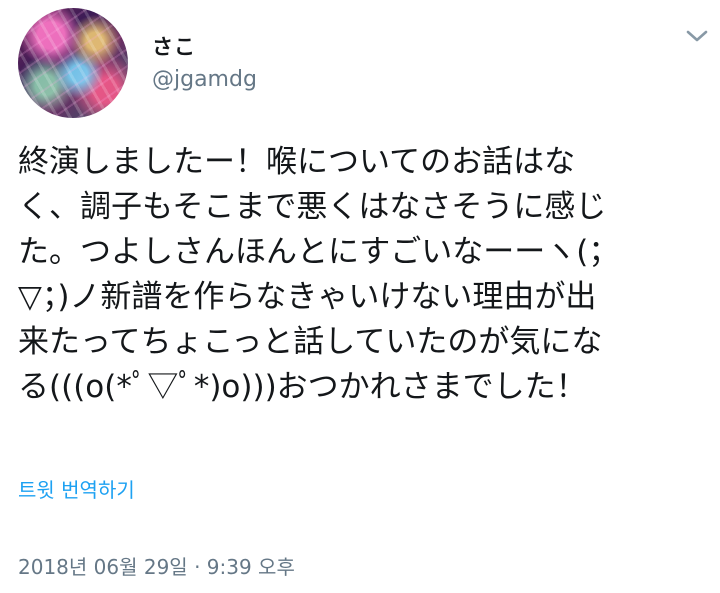 The height and width of the screenshot is (593, 720). Describe the element at coordinates (297, 162) in the screenshot. I see `tweet-text-line: 終演しましたー！喉についてのお話はな` at that location.